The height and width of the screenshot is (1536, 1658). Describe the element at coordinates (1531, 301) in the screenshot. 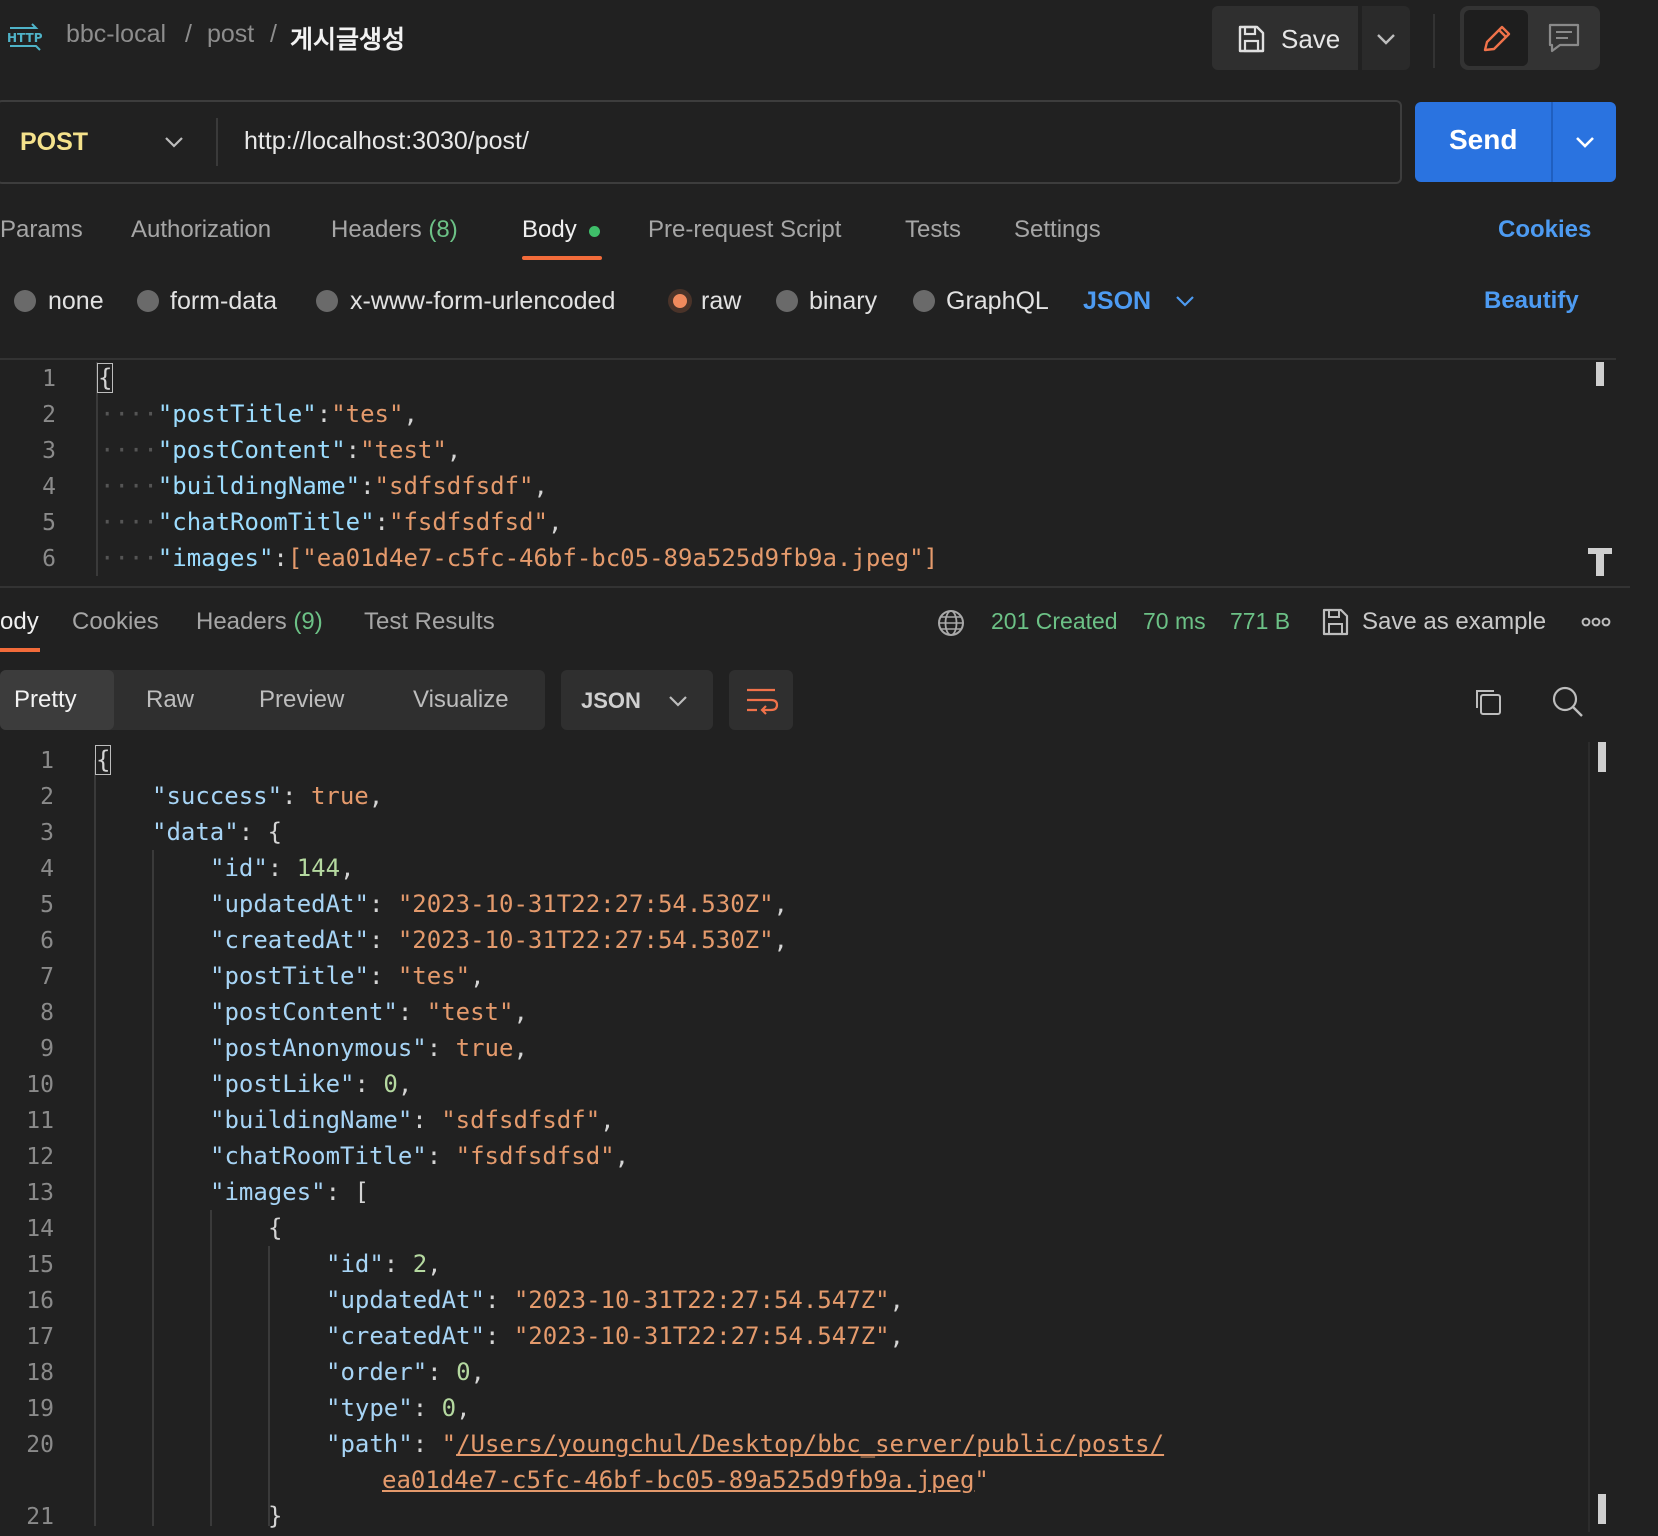

I see `beautify-button: Beautify` at that location.